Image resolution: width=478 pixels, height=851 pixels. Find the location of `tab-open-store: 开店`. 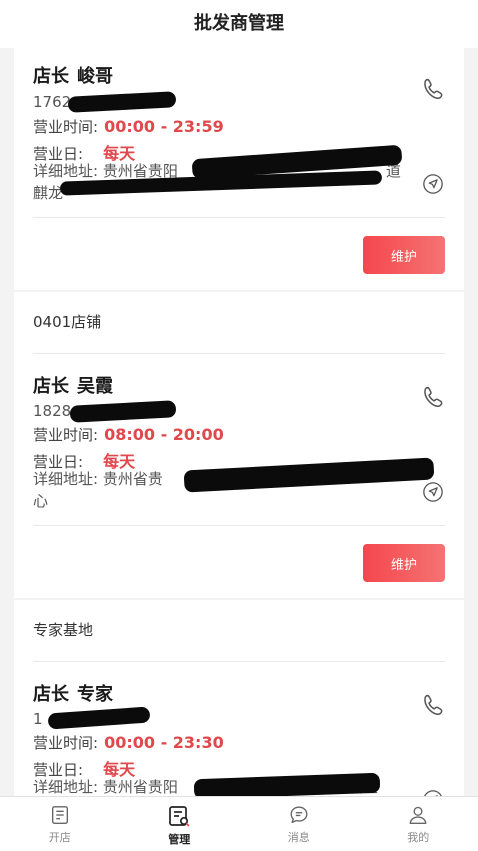

tab-open-store: 开店 is located at coordinates (60, 824).